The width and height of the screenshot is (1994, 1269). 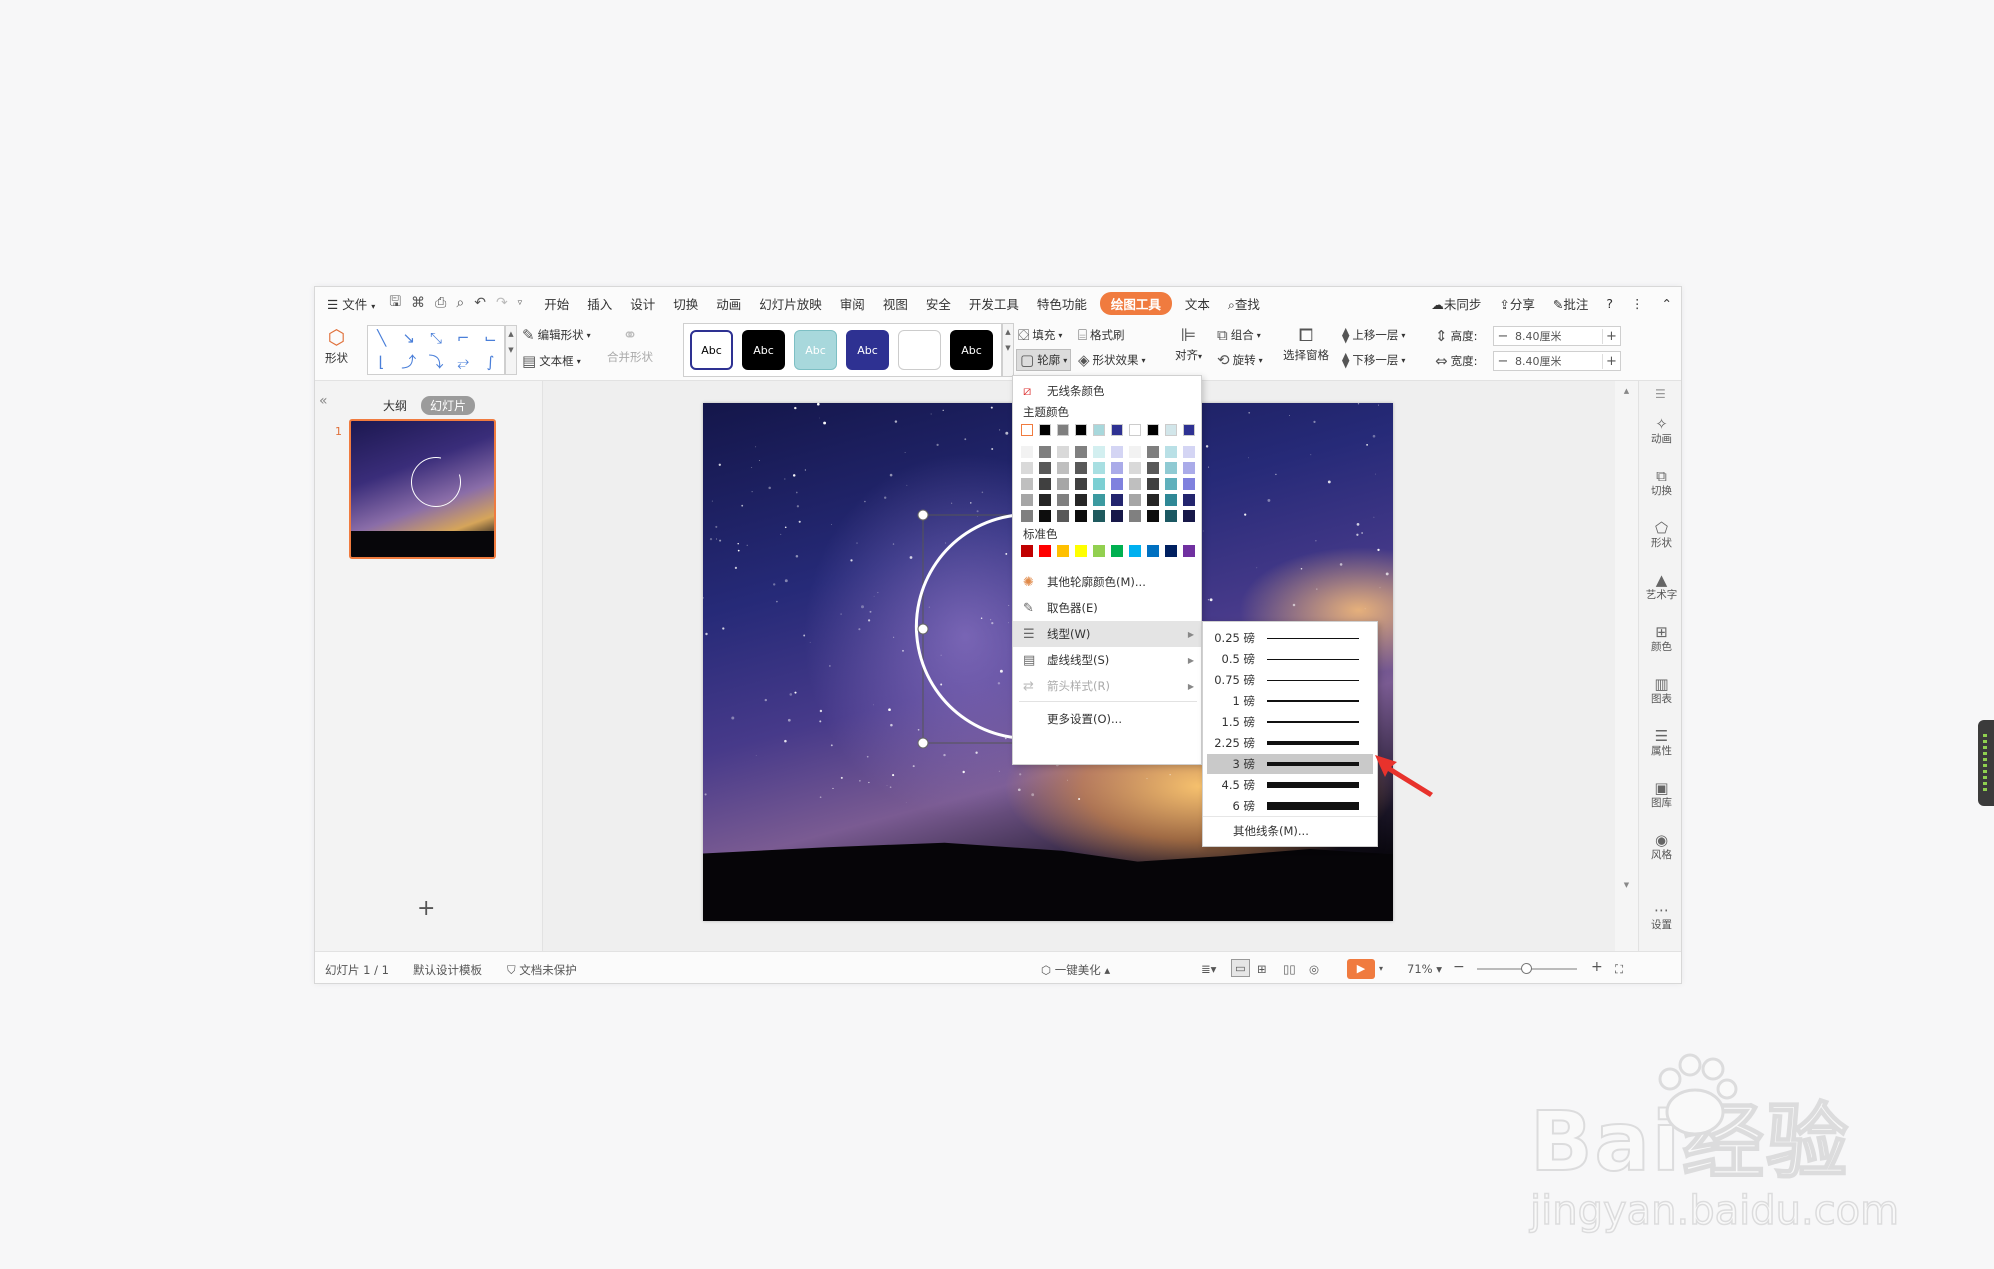 What do you see at coordinates (923, 743) in the screenshot?
I see `resize-handle-bottom-left` at bounding box center [923, 743].